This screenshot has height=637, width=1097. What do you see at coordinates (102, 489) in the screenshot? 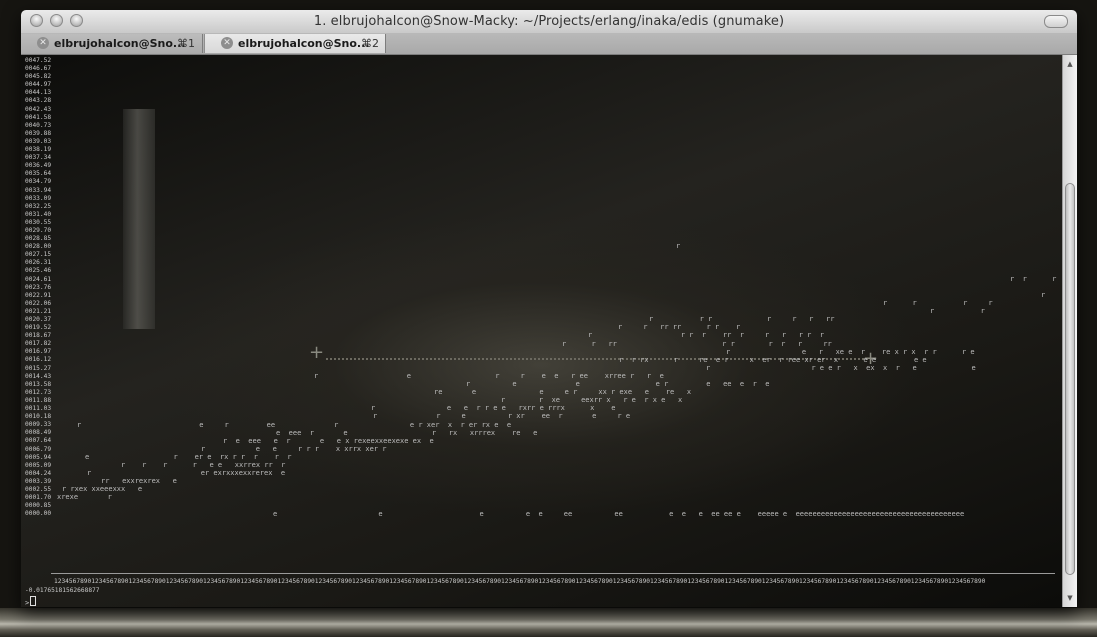
I see `plot-row: r rxex xxeeexxx e` at bounding box center [102, 489].